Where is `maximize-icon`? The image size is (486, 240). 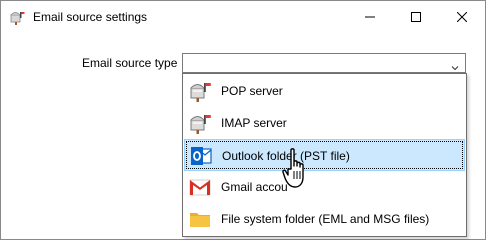
maximize-icon is located at coordinates (416, 16).